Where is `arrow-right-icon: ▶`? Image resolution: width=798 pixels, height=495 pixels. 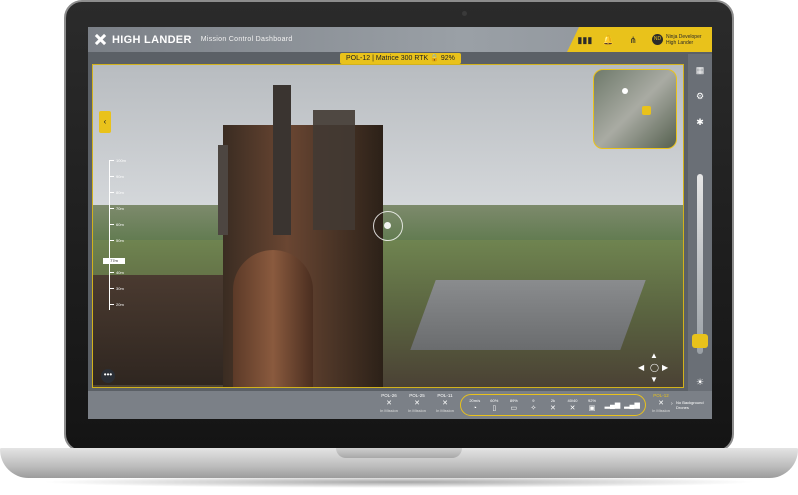
arrow-right-icon: ▶ is located at coordinates (665, 367).